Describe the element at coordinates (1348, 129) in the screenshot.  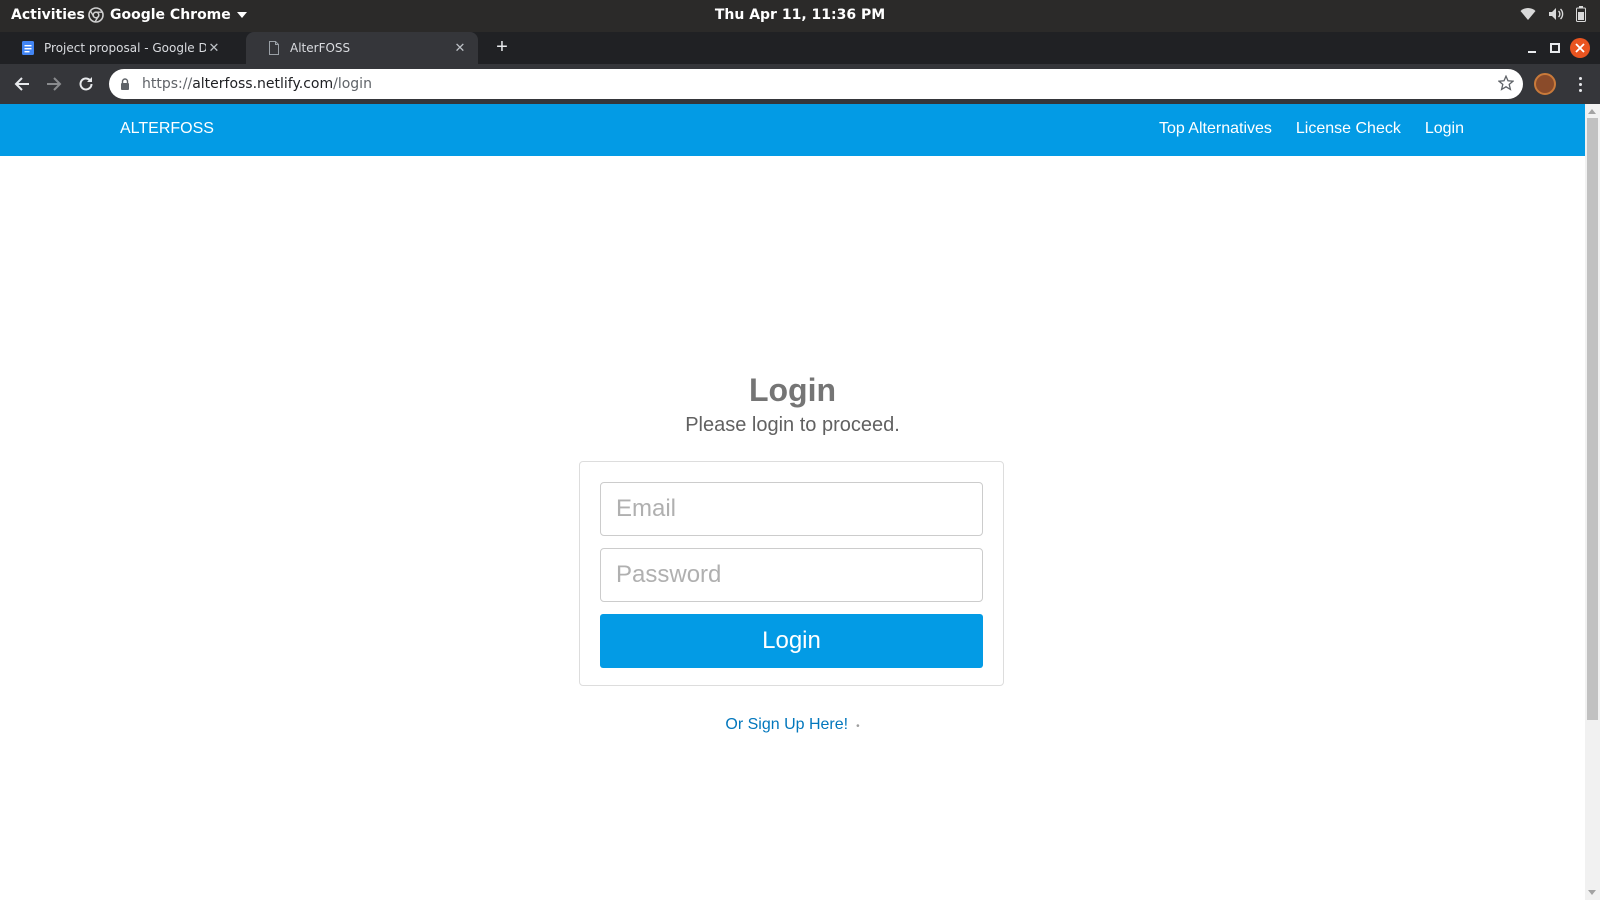
I see `nav-link-license-check: License Check` at that location.